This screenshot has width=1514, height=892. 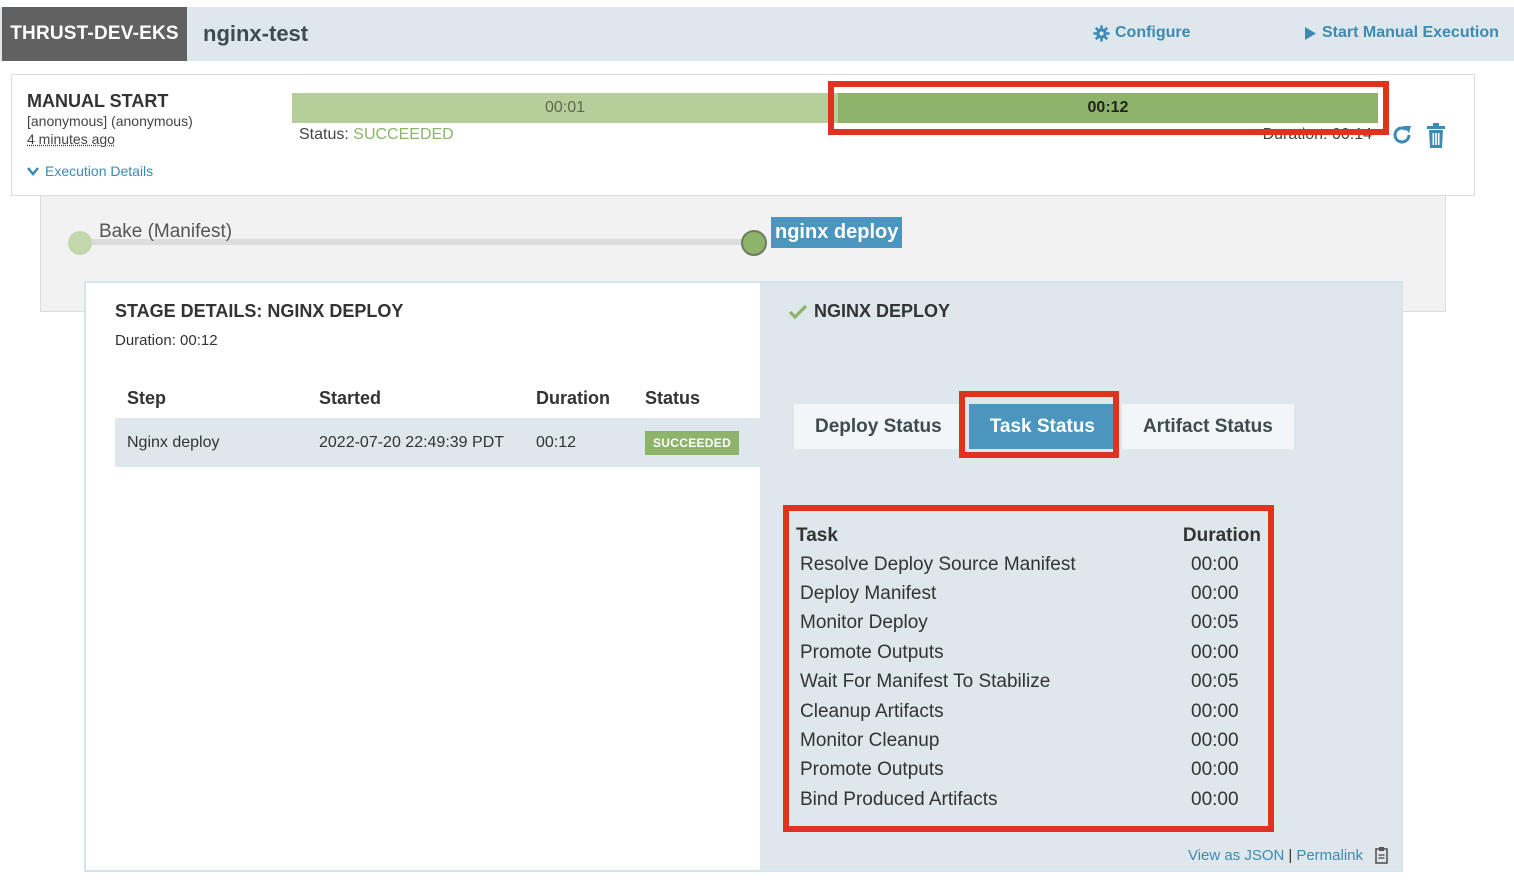 I want to click on list-item: Bind Produced Artifacts 00:00, so click(x=1028, y=799).